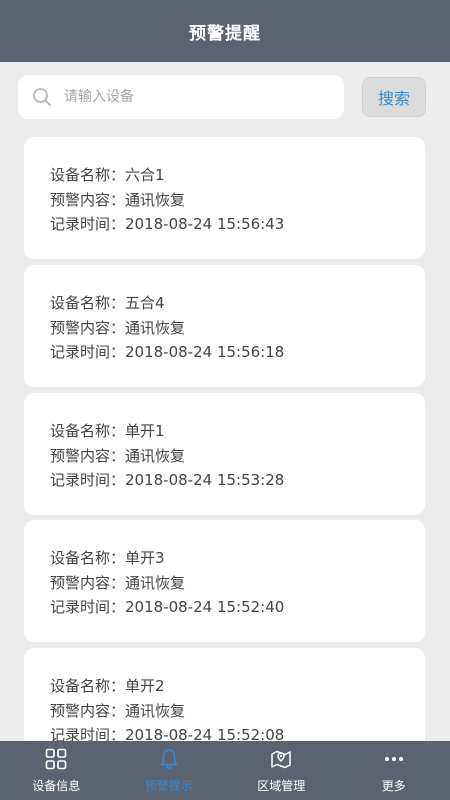 This screenshot has width=450, height=800. I want to click on record-time: 记录时间：2018-08-24 15:56:18, so click(167, 352).